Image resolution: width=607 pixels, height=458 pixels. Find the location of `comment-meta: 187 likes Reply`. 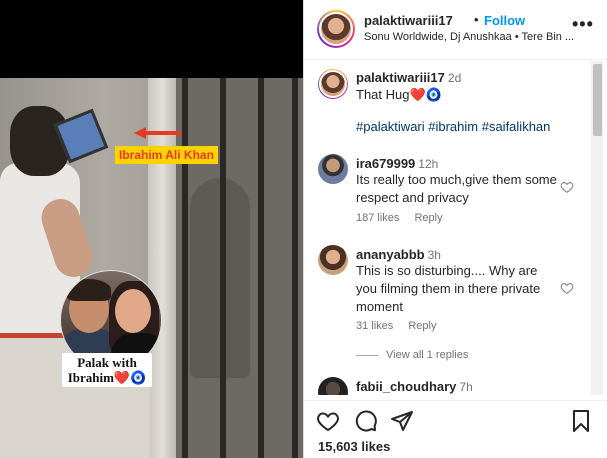

comment-meta: 187 likes Reply is located at coordinates (405, 218).